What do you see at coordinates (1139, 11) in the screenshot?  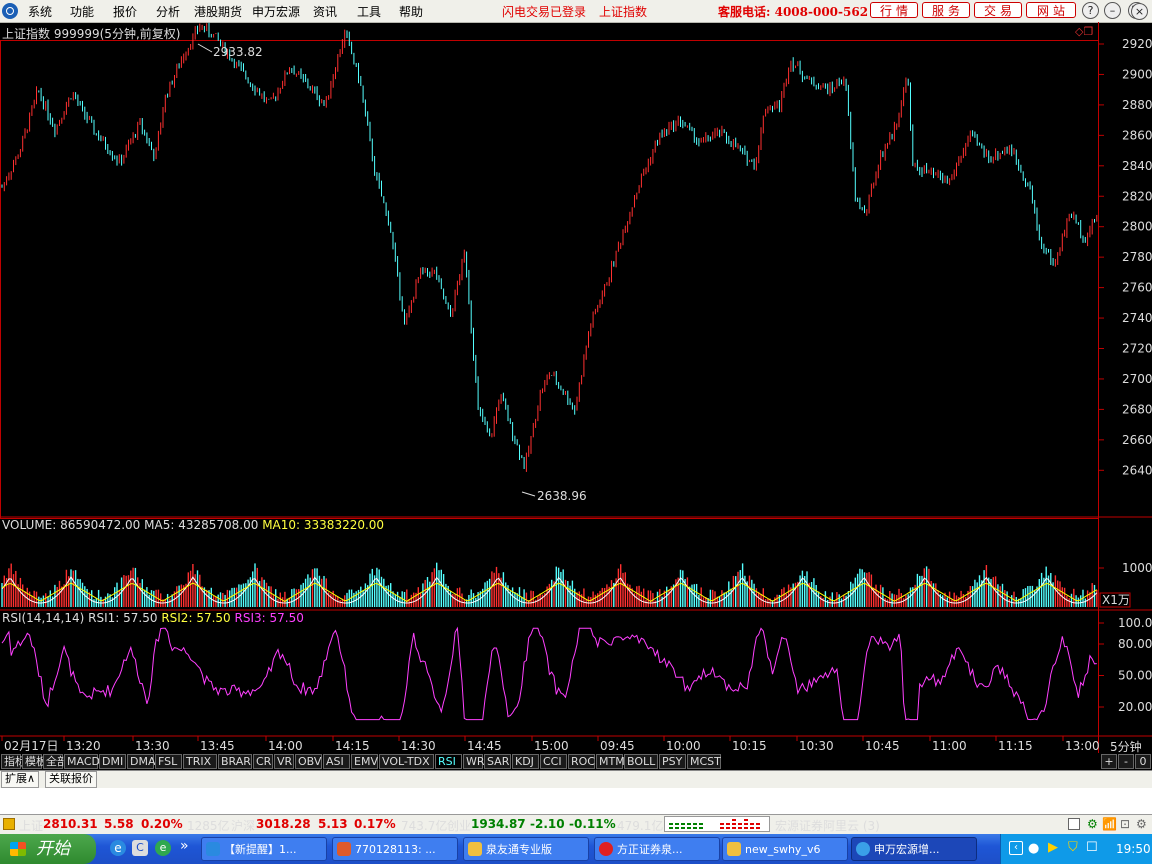 I see `close-icon: ×` at bounding box center [1139, 11].